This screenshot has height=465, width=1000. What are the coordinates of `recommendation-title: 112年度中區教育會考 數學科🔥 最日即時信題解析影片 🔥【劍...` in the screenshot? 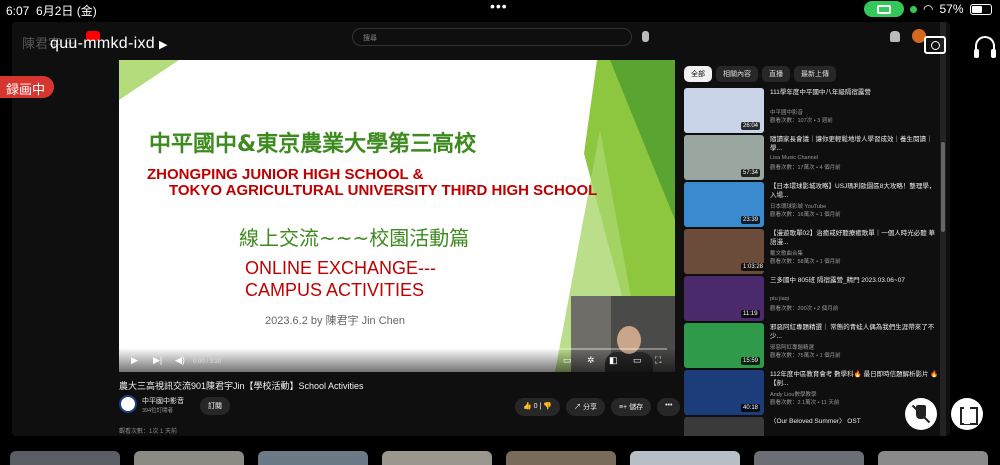 It's located at (855, 379).